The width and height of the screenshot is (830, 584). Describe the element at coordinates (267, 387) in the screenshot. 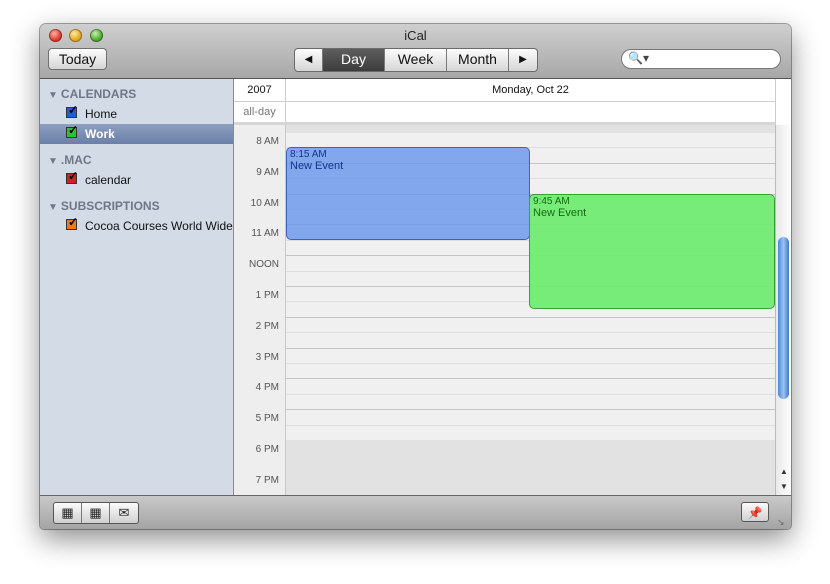

I see `hour-label: 4 PM` at that location.